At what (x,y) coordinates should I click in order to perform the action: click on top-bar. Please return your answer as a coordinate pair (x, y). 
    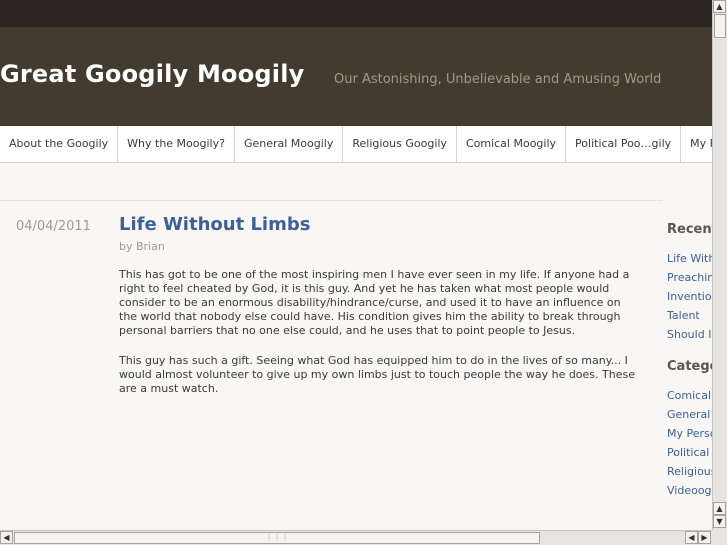
    Looking at the image, I should click on (356, 13).